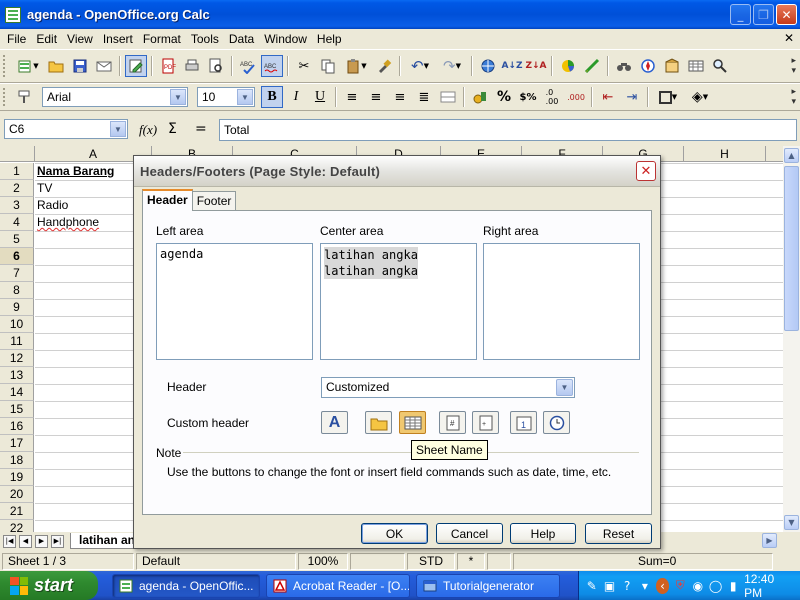  Describe the element at coordinates (57, 541) in the screenshot. I see `last-sheet-icon: ▶|` at that location.